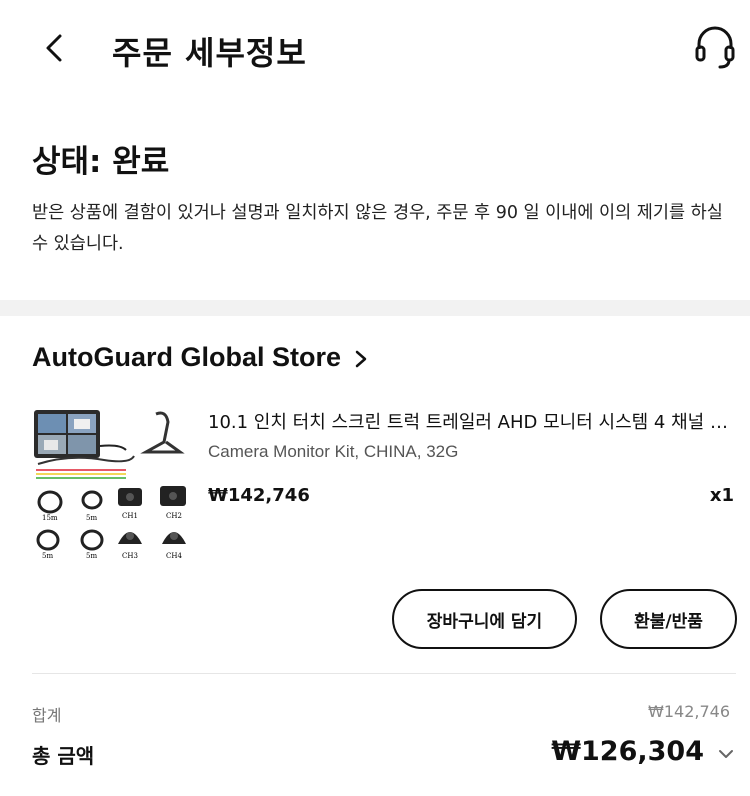  What do you see at coordinates (130, 556) in the screenshot?
I see `image-label: CH3` at bounding box center [130, 556].